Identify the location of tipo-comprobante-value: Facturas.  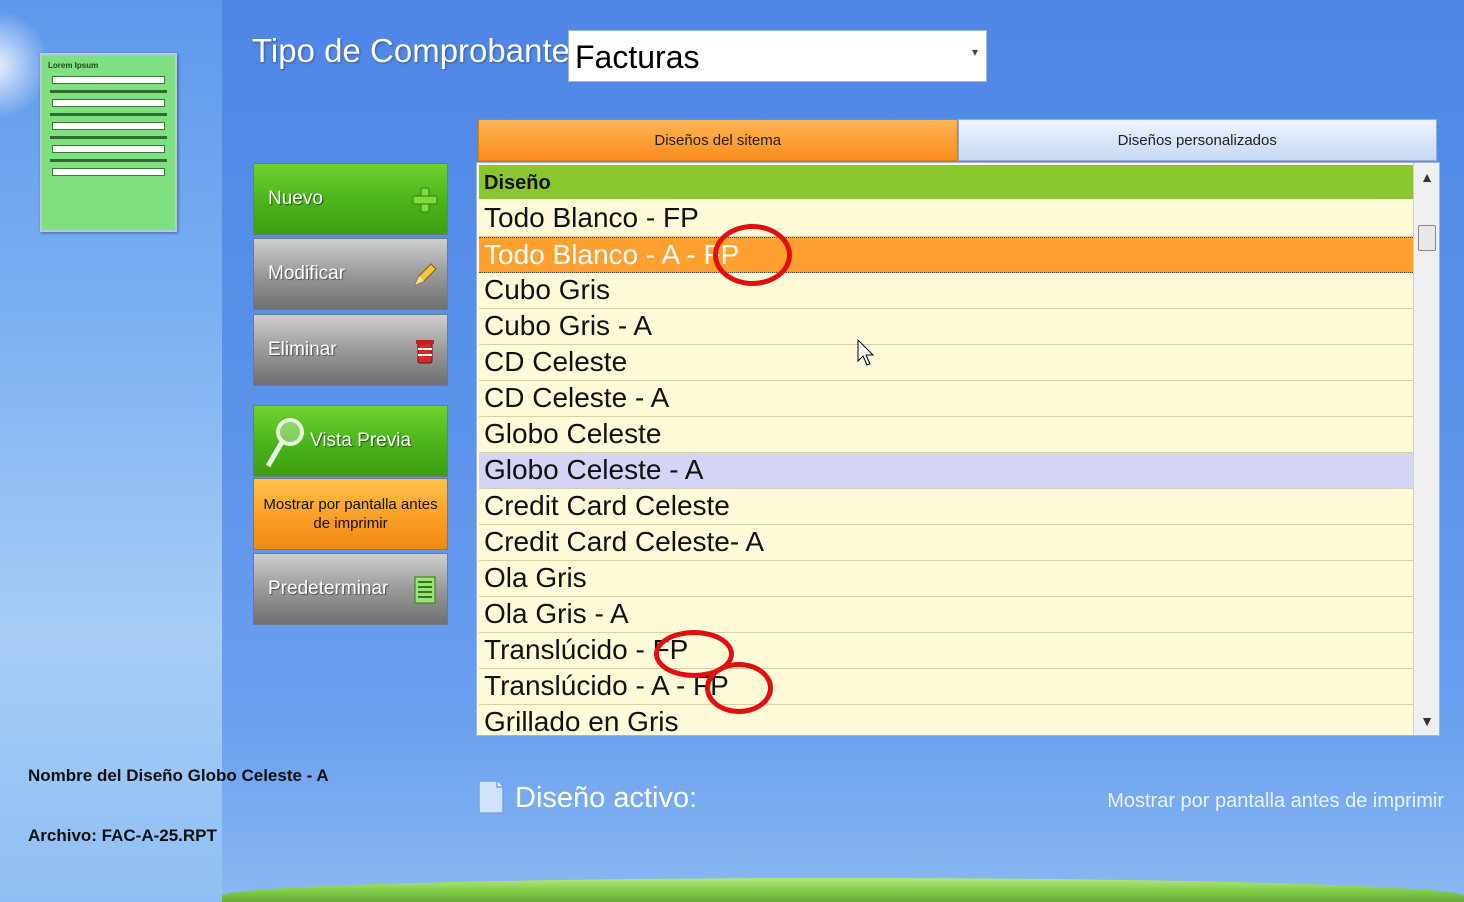
(637, 57).